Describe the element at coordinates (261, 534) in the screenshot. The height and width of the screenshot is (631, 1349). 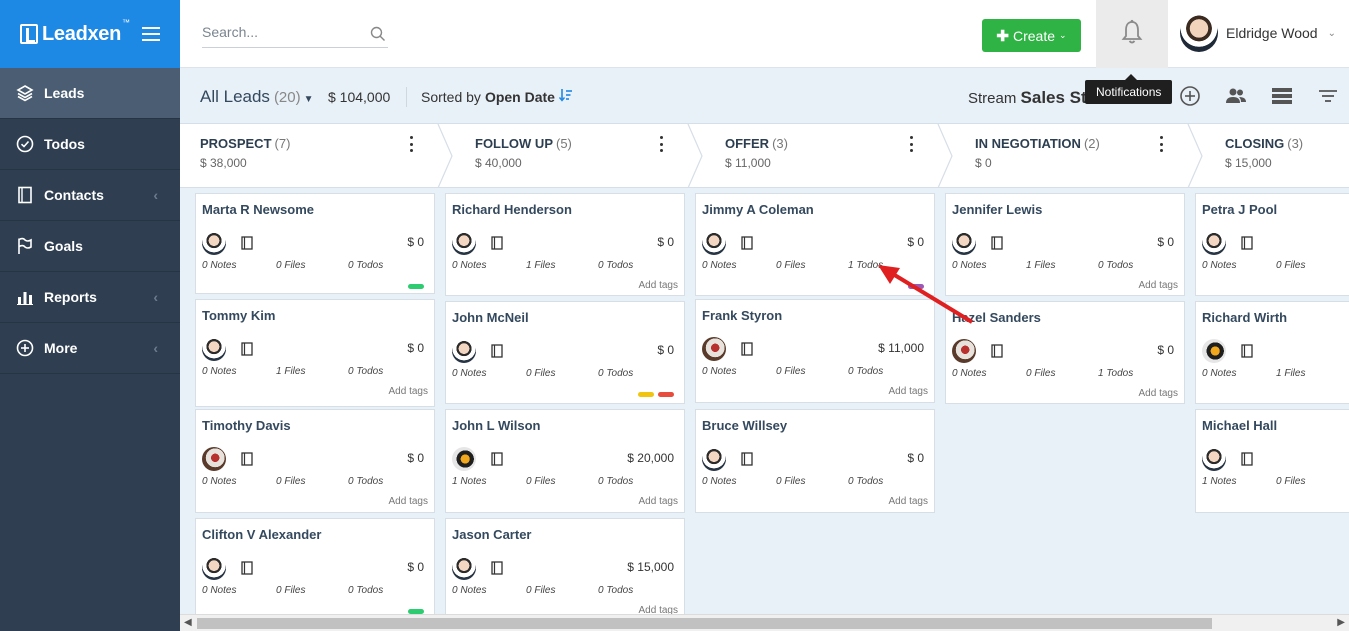
I see `lead-name: Clifton V Alexander` at that location.